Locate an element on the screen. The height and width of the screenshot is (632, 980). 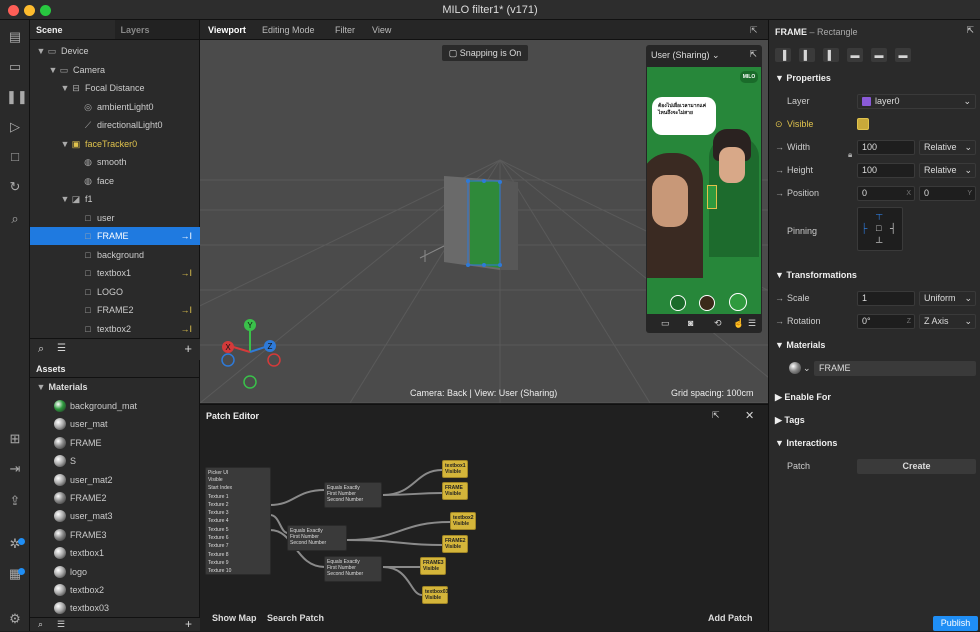
tree-item: ▼ ◪ f1 is located at coordinates (115, 199).